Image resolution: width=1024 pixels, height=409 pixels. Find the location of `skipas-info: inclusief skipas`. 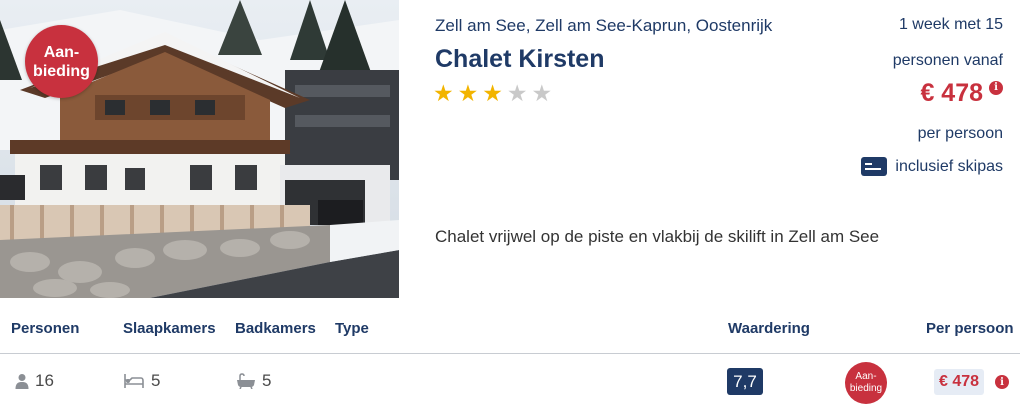

skipas-info: inclusief skipas is located at coordinates (932, 166).